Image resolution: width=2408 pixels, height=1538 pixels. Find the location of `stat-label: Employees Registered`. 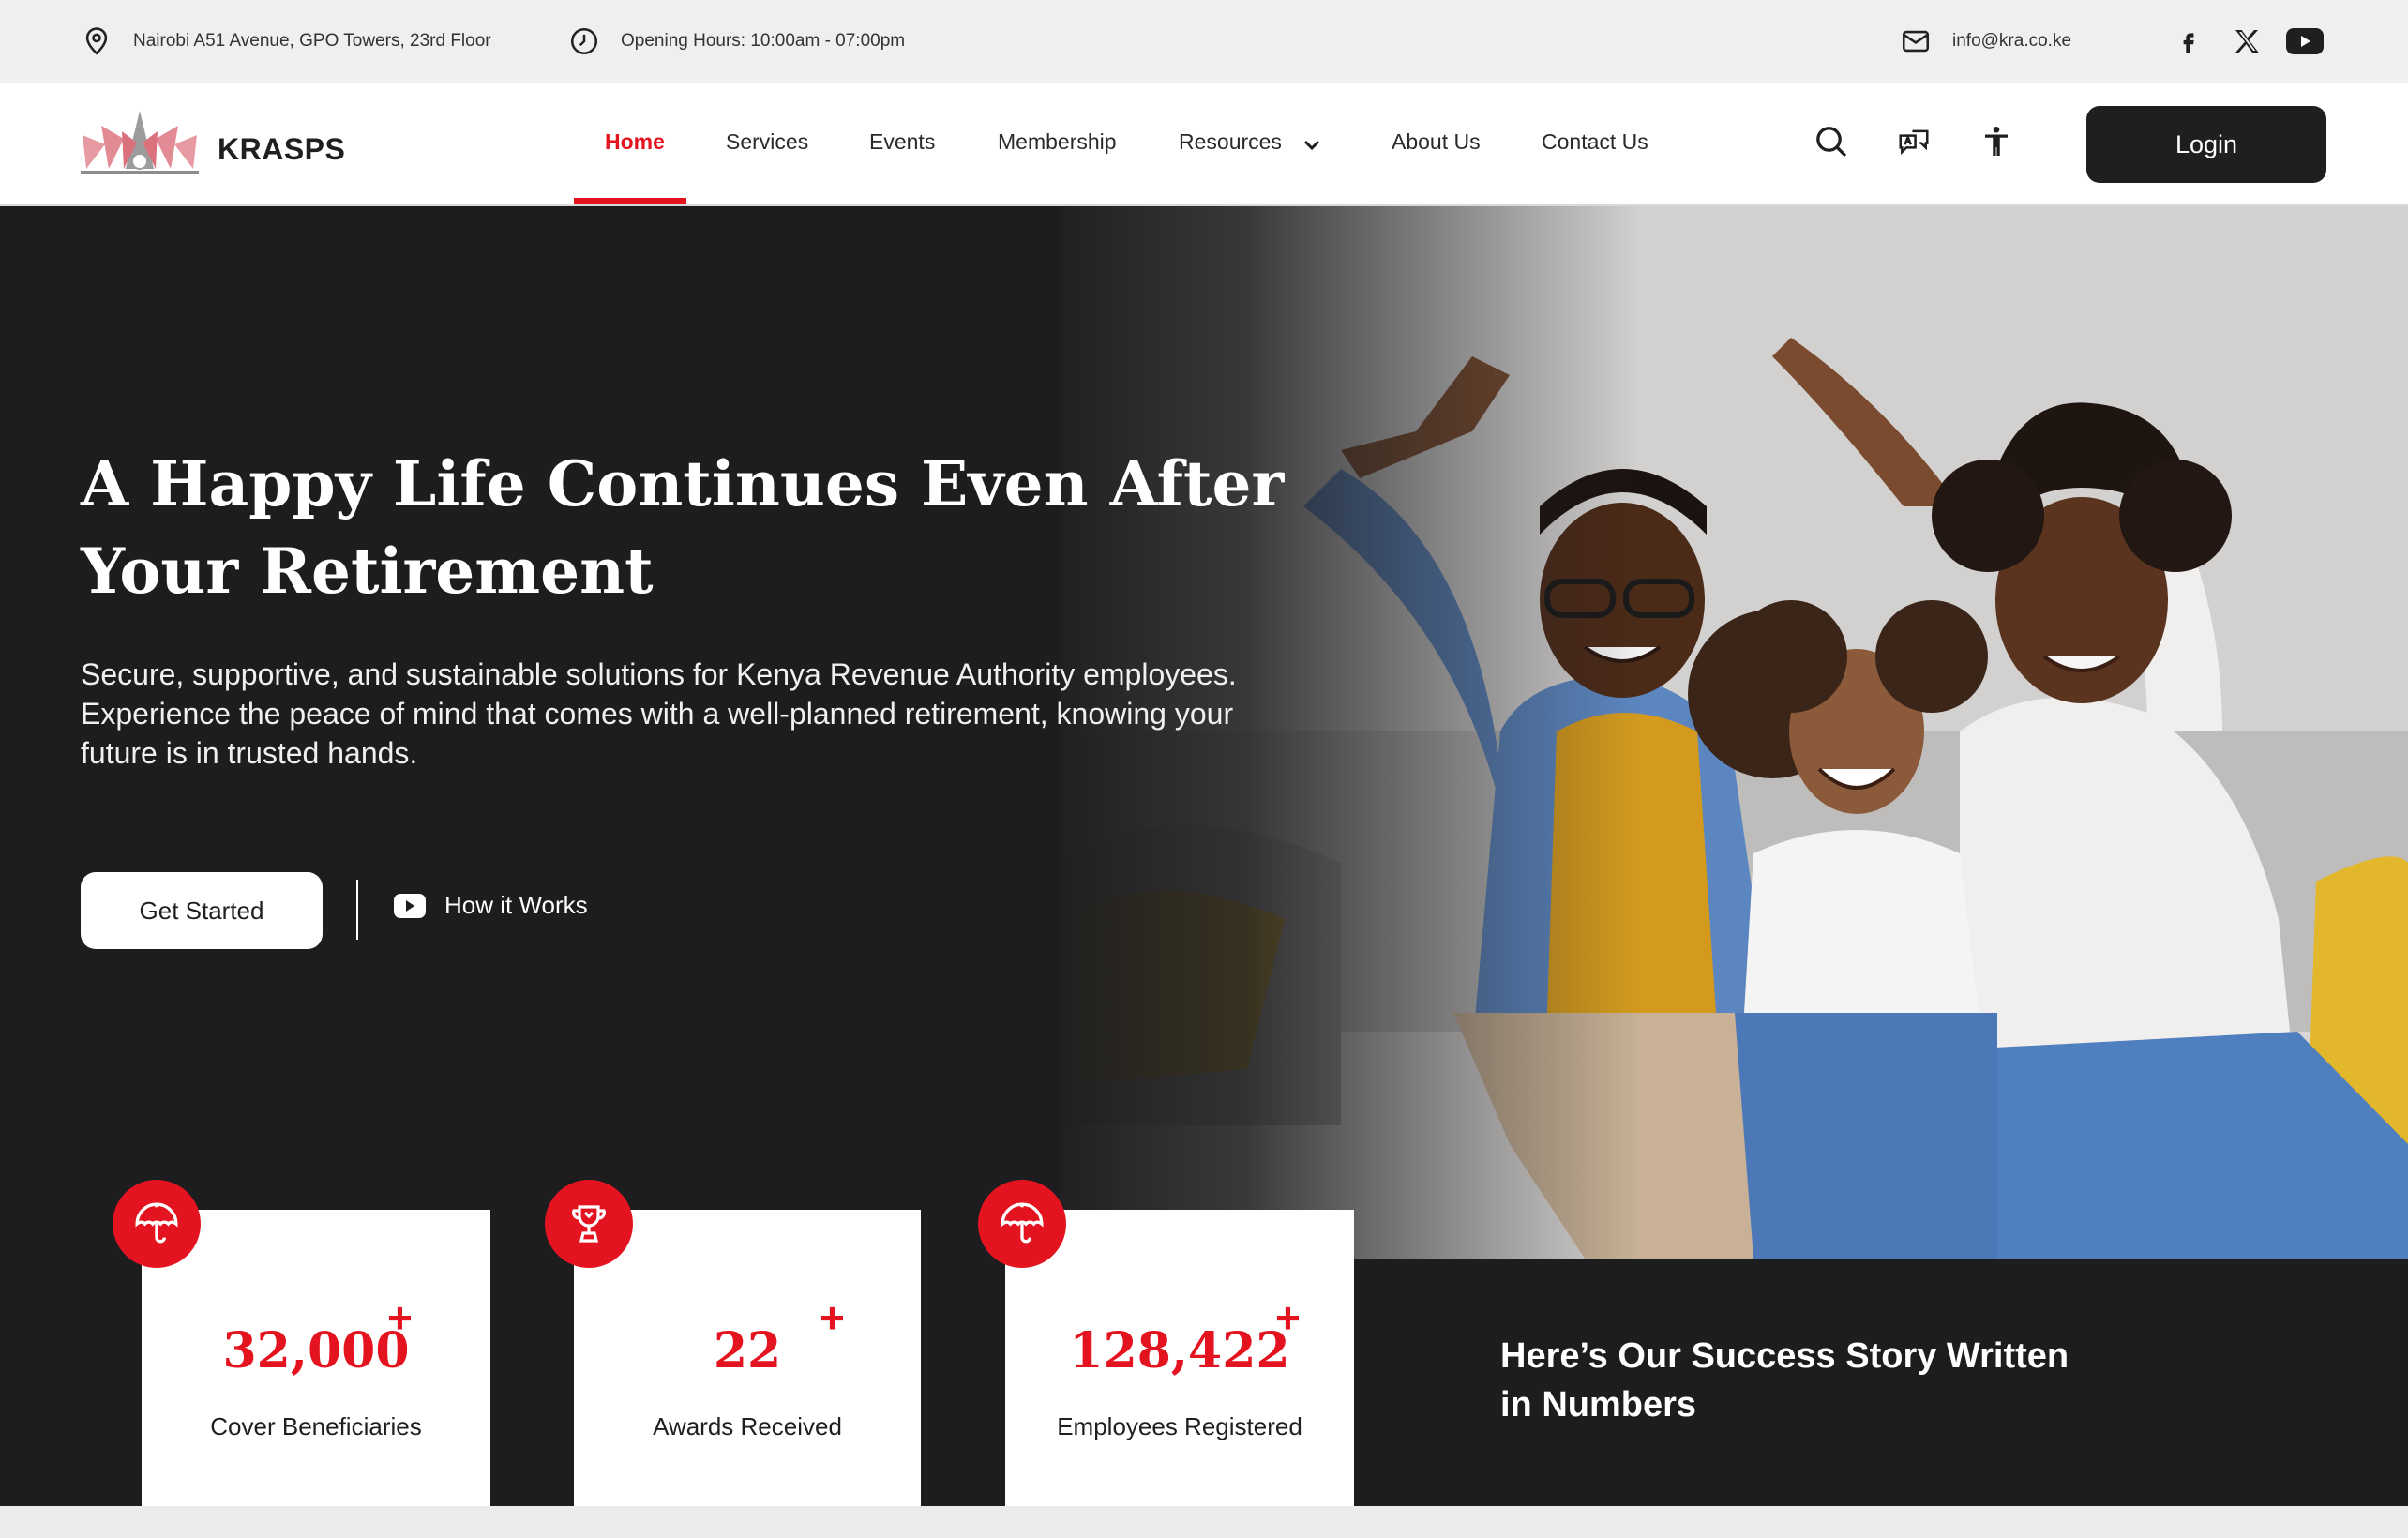

stat-label: Employees Registered is located at coordinates (1179, 1426).